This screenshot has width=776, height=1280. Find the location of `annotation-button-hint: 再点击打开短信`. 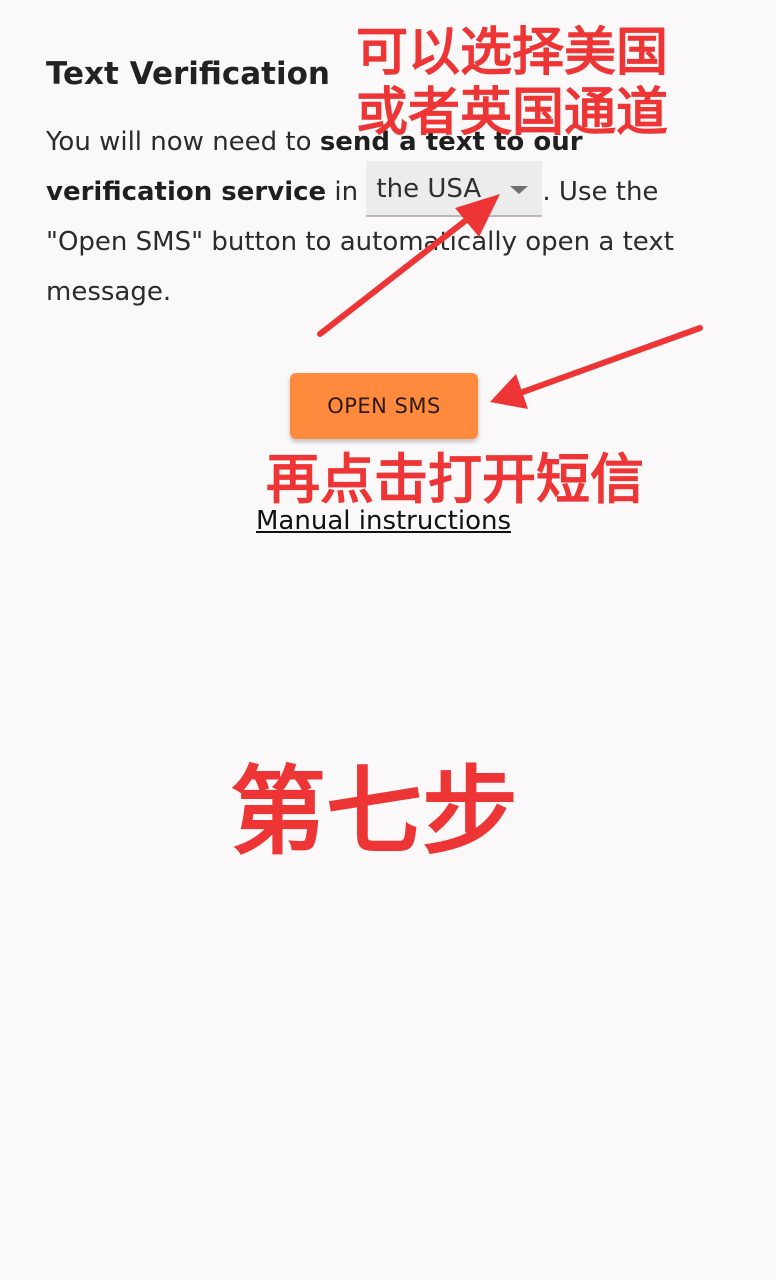

annotation-button-hint: 再点击打开短信 is located at coordinates (455, 479).